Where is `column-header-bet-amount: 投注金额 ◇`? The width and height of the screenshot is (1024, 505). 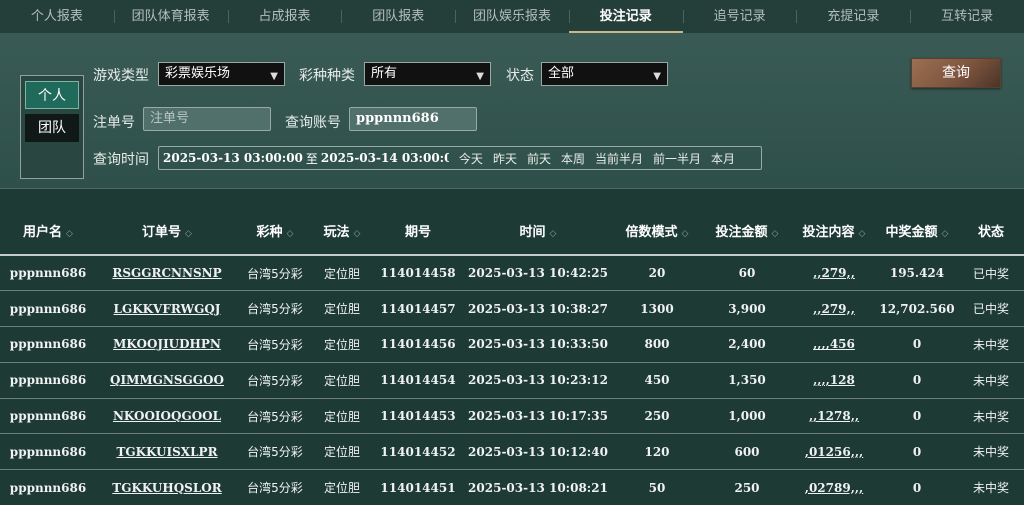
column-header-bet-amount: 投注金额 ◇ is located at coordinates (747, 231).